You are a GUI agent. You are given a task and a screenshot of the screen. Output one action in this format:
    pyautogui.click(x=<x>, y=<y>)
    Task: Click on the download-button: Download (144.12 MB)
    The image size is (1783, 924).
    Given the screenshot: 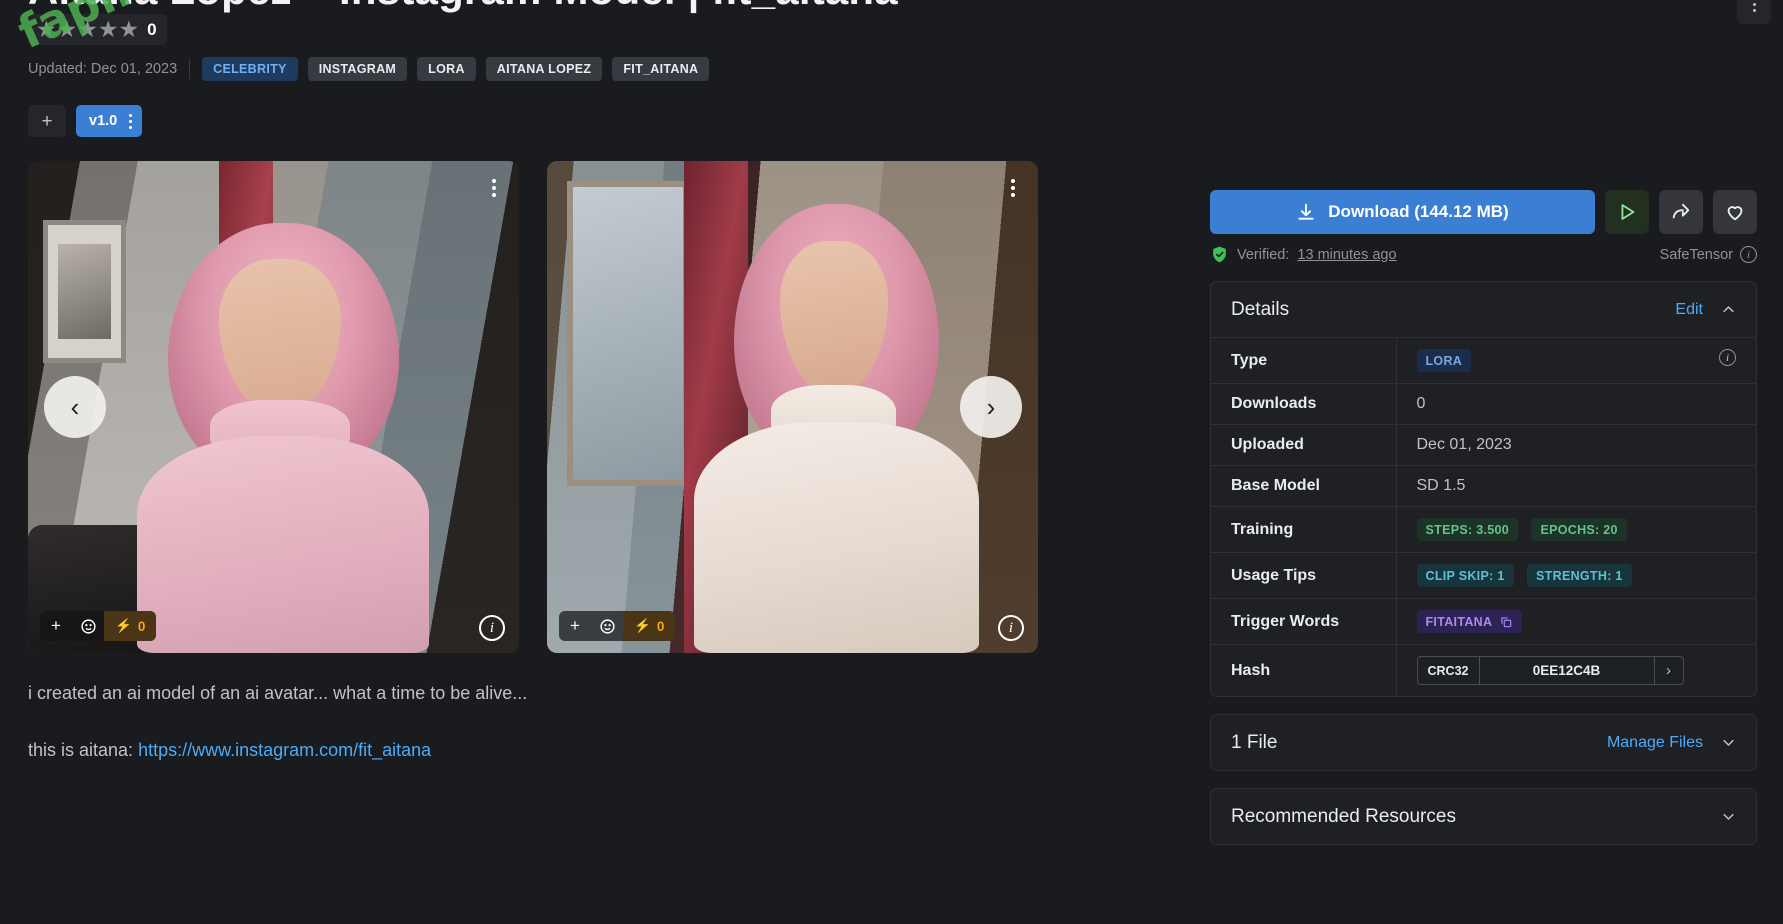 What is the action you would take?
    pyautogui.click(x=1402, y=212)
    